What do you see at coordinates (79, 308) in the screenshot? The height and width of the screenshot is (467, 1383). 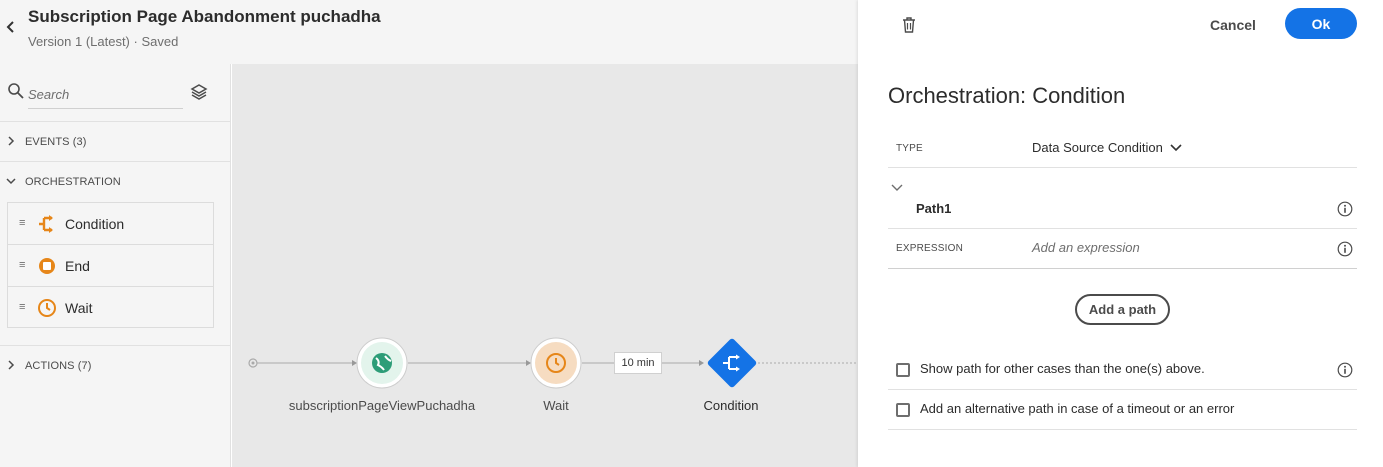 I see `palette-item-label: Wait` at bounding box center [79, 308].